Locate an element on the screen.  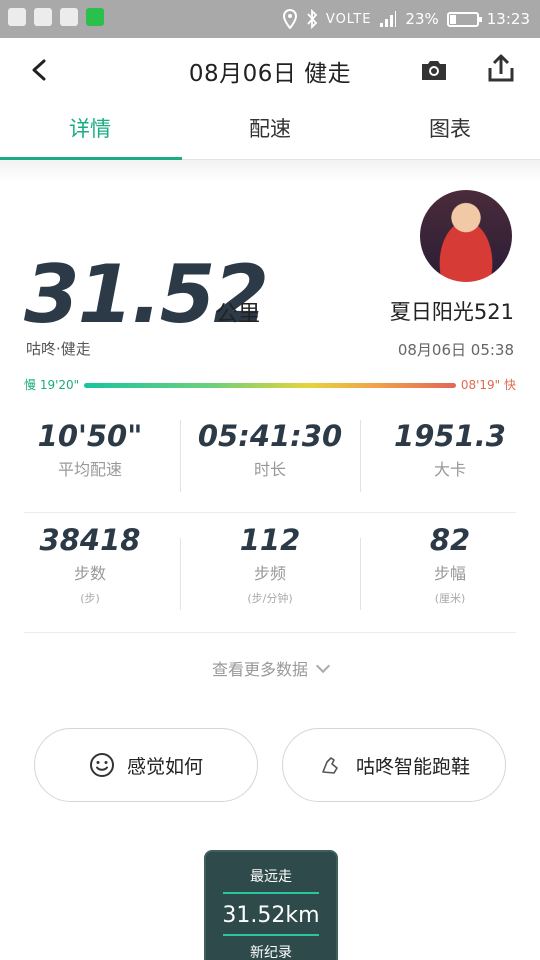
stat-label: 步幅 is located at coordinates (449, 573).